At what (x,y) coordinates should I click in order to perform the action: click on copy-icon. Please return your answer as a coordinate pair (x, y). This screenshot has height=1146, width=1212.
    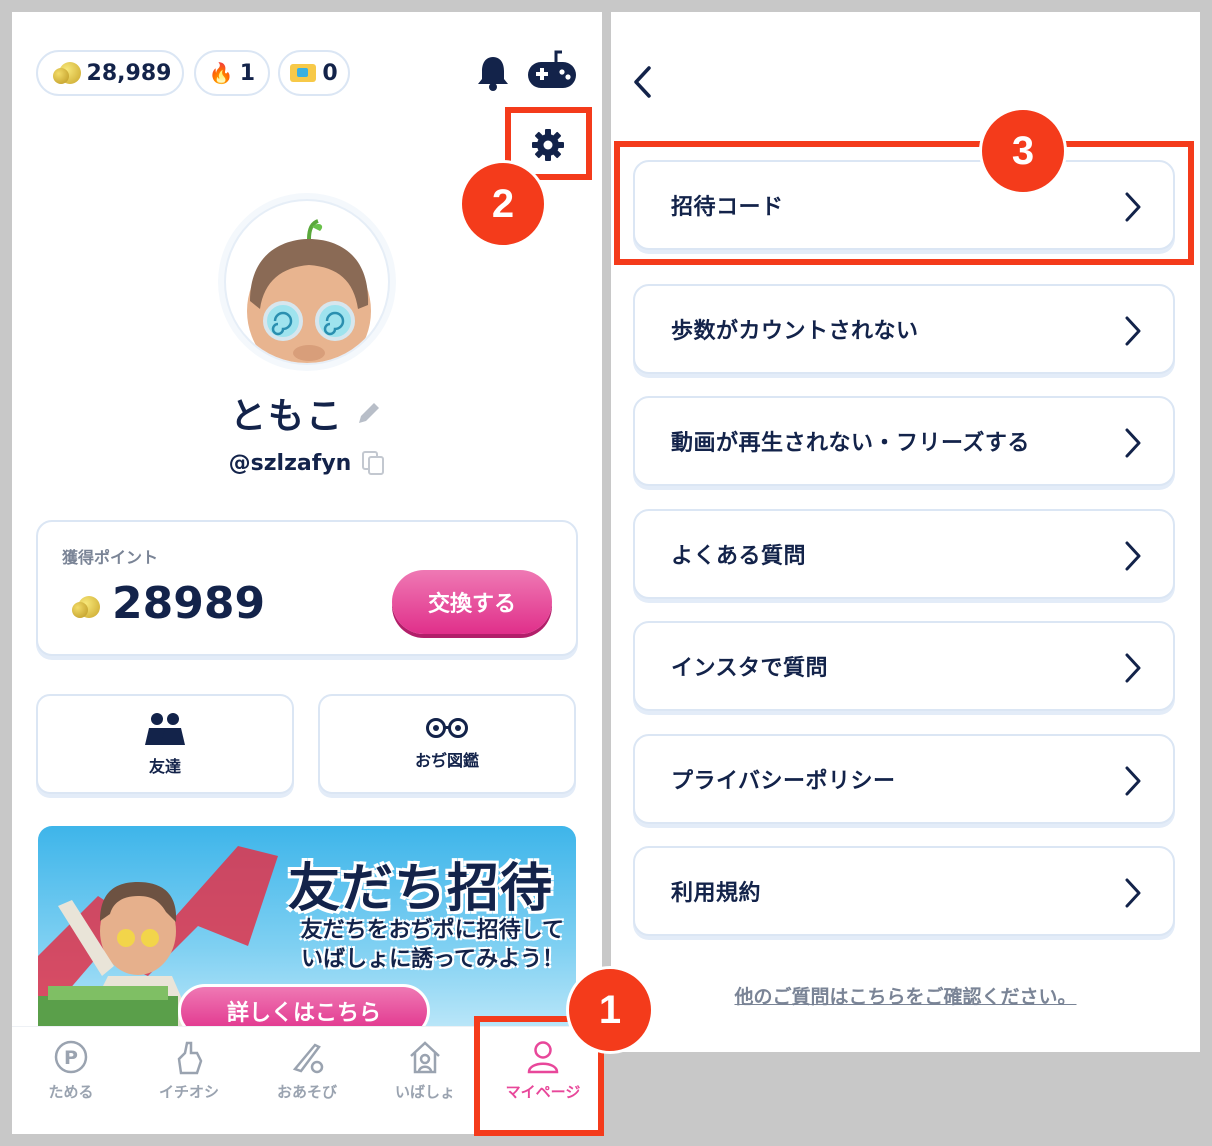
    Looking at the image, I should click on (373, 463).